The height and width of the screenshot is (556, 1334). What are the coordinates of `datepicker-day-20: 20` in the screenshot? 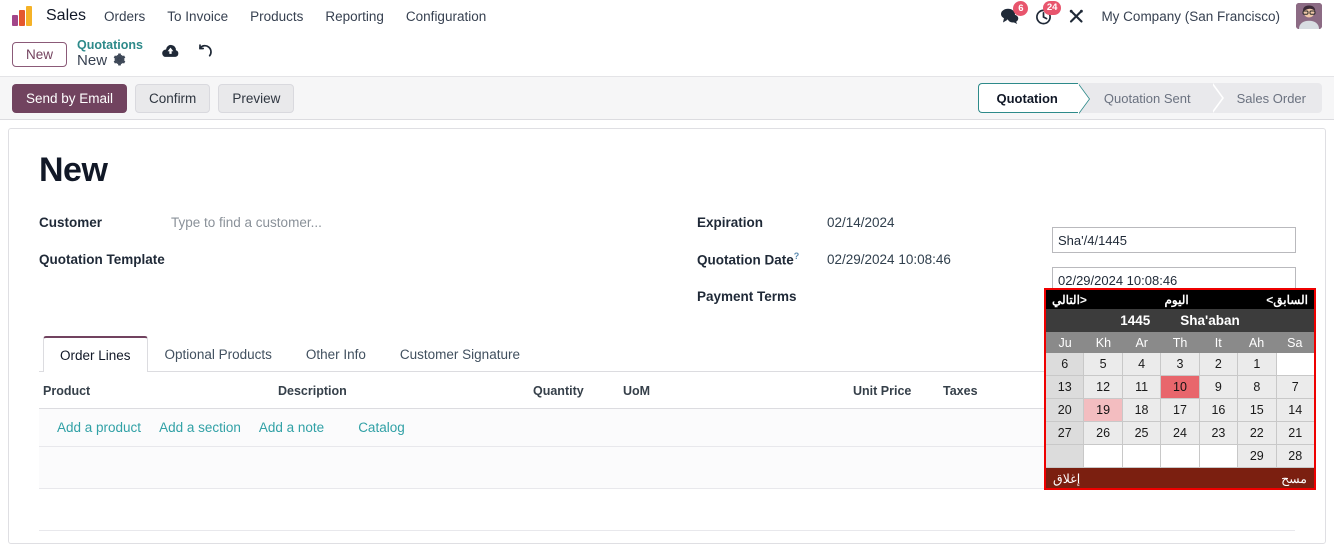 It's located at (1065, 410).